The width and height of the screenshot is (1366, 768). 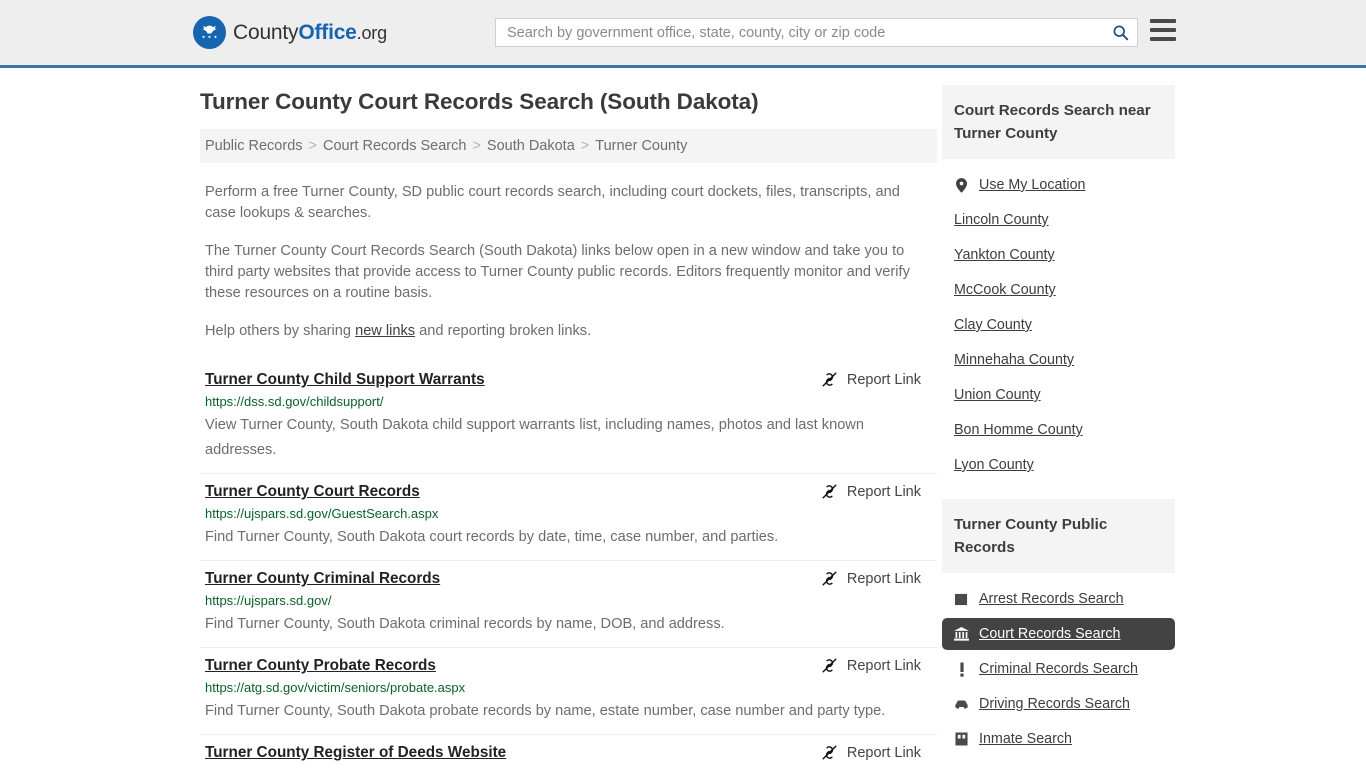 I want to click on hamburger-menu-icon, so click(x=1163, y=30).